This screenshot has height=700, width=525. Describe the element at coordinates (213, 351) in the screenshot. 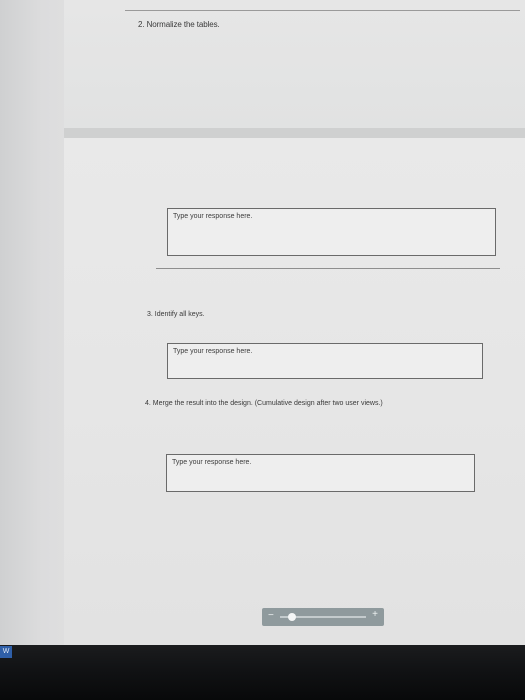

I see `response-field-2-placeholder: Type your response here.` at that location.